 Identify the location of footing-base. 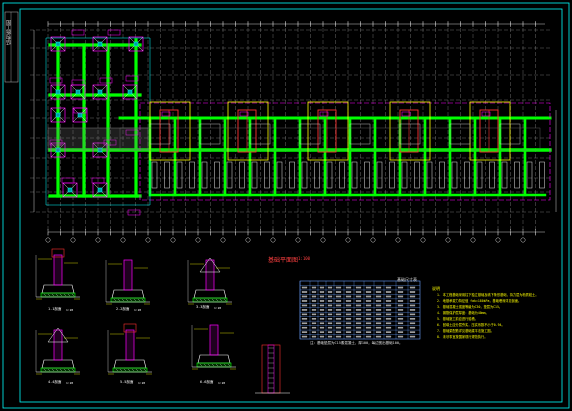
(58, 289).